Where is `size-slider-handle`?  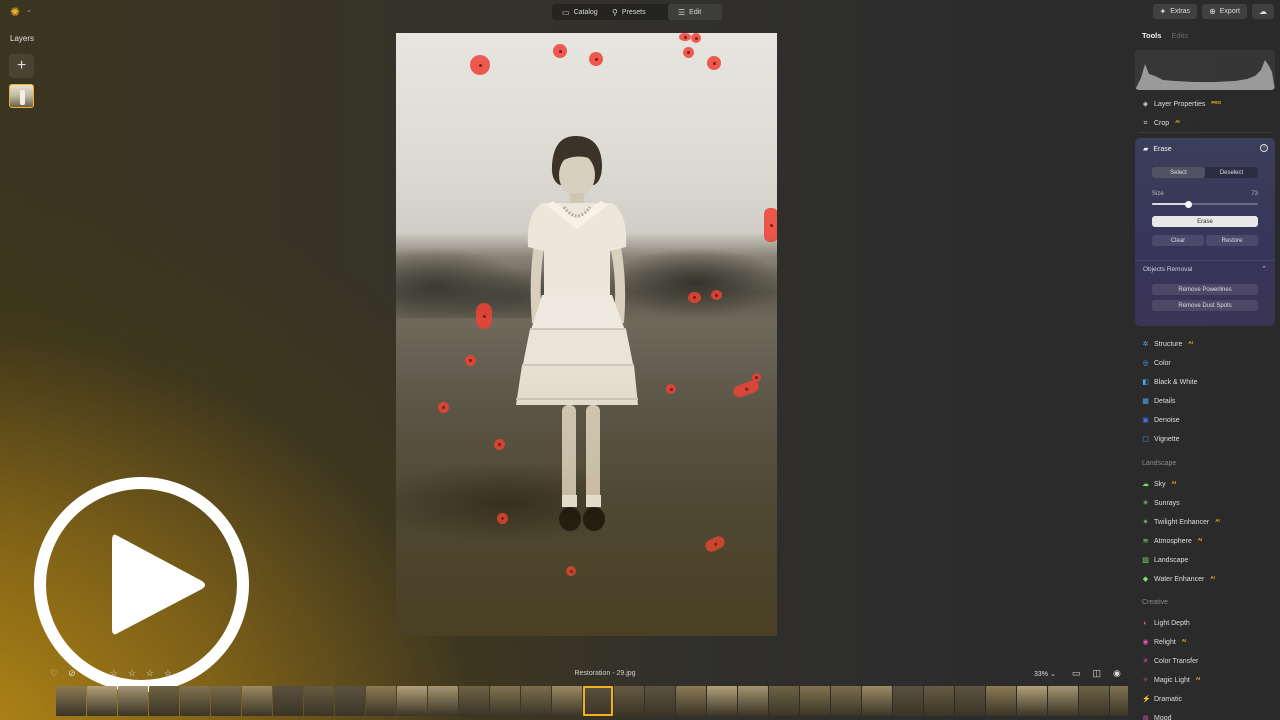 size-slider-handle is located at coordinates (1188, 204).